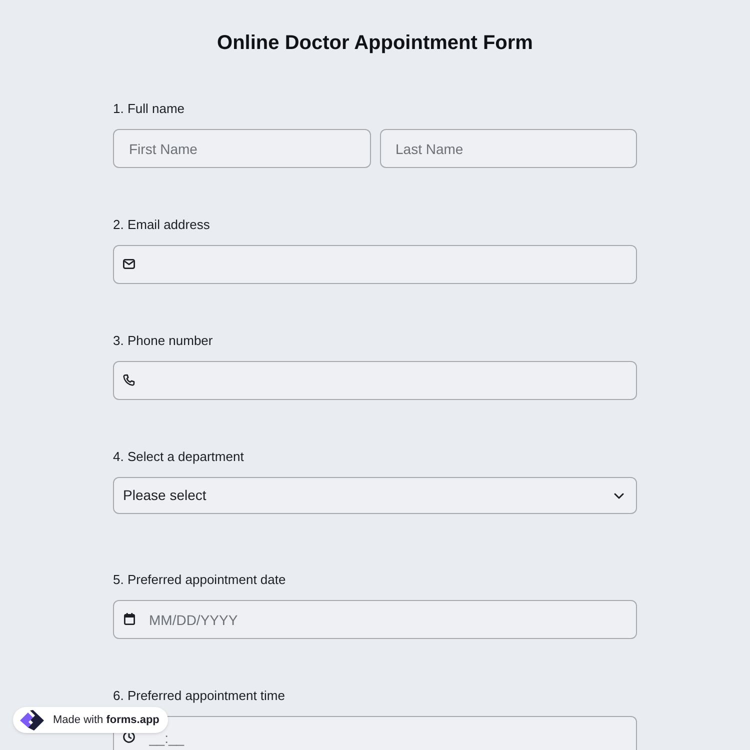  I want to click on question-label: 2. Email address, so click(162, 225).